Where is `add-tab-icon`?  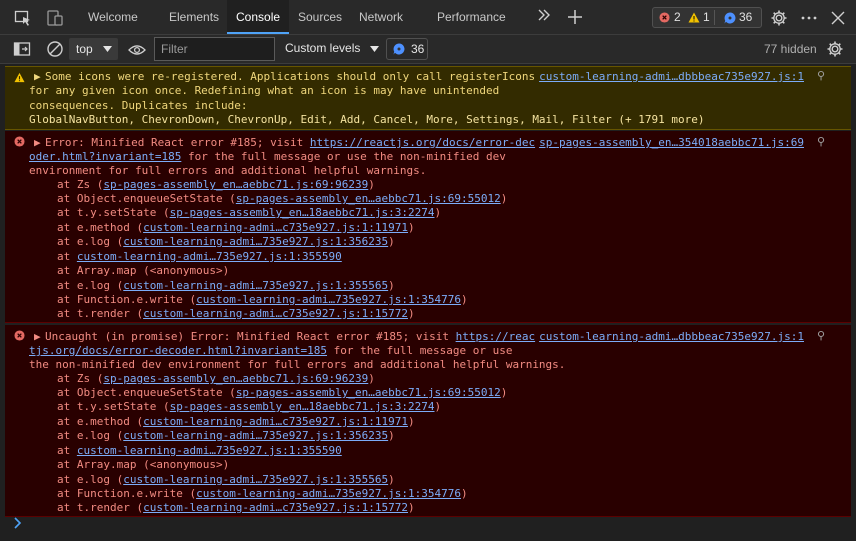 add-tab-icon is located at coordinates (575, 17).